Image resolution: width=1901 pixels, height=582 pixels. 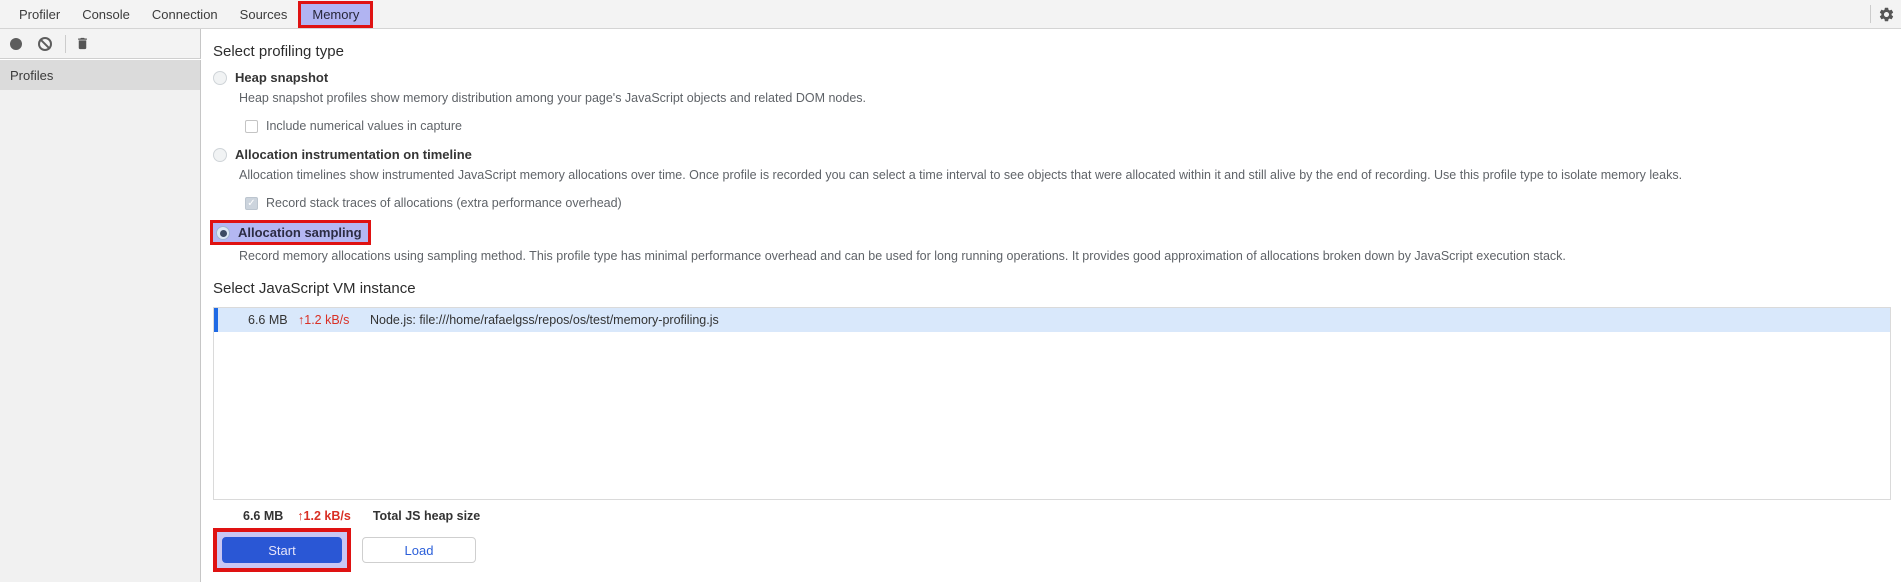 What do you see at coordinates (100, 321) in the screenshot?
I see `profiles-sidebar: Profiles` at bounding box center [100, 321].